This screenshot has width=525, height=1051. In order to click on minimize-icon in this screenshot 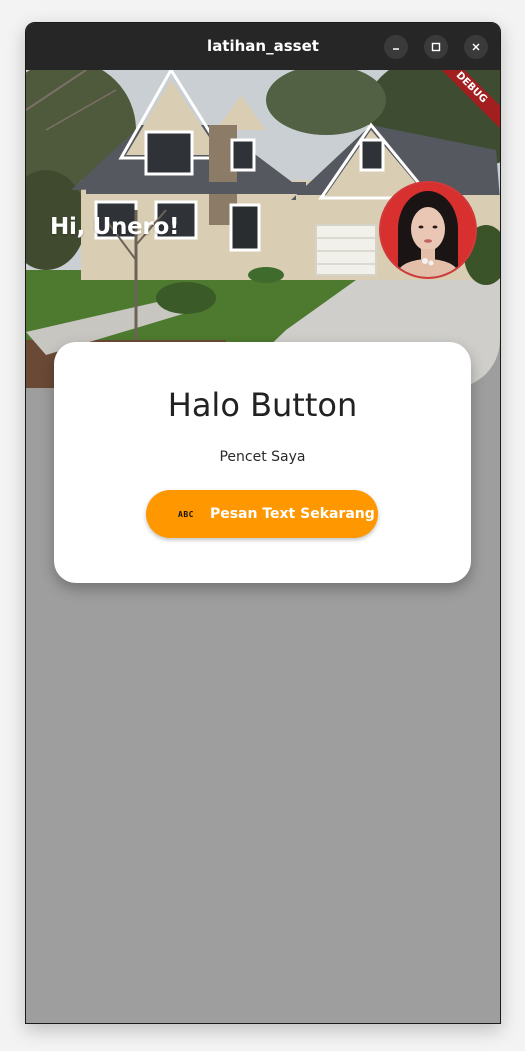, I will do `click(396, 47)`.